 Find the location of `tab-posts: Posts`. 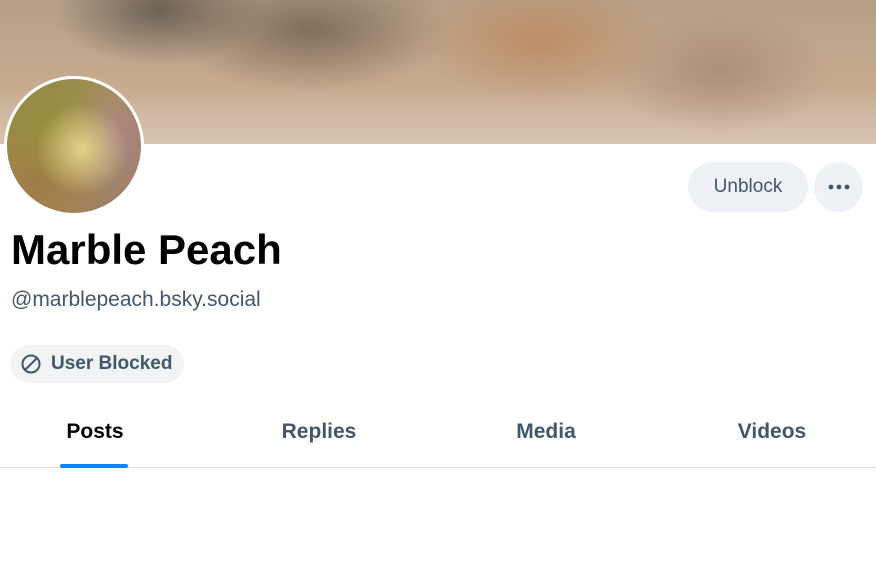

tab-posts: Posts is located at coordinates (95, 434).